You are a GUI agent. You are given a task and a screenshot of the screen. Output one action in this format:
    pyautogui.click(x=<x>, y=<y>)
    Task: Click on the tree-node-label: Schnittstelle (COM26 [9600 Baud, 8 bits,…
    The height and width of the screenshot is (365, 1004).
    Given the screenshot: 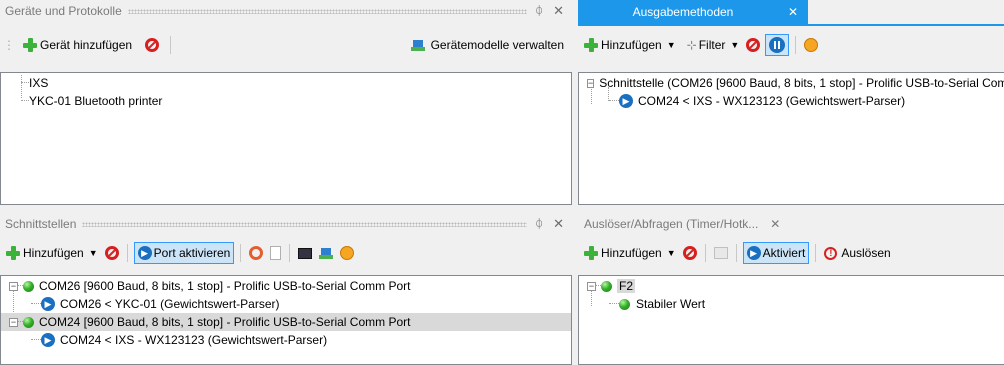 What is the action you would take?
    pyautogui.click(x=801, y=83)
    